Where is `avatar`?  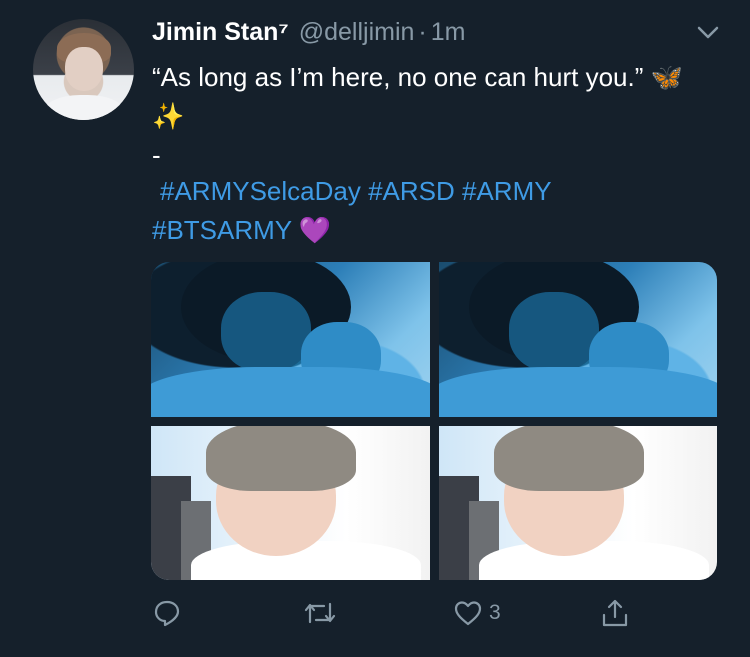 avatar is located at coordinates (83, 69).